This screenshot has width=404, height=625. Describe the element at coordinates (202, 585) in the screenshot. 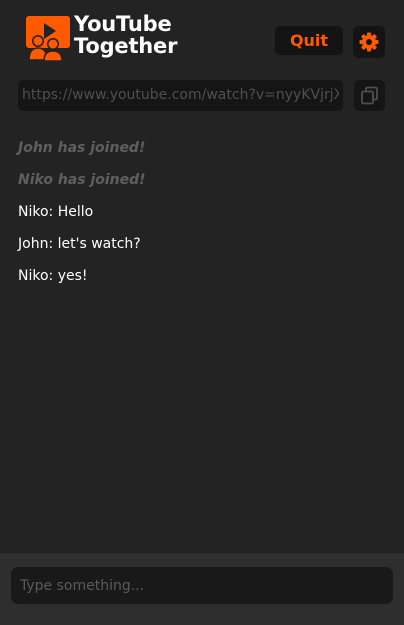

I see `chat-message-input` at that location.